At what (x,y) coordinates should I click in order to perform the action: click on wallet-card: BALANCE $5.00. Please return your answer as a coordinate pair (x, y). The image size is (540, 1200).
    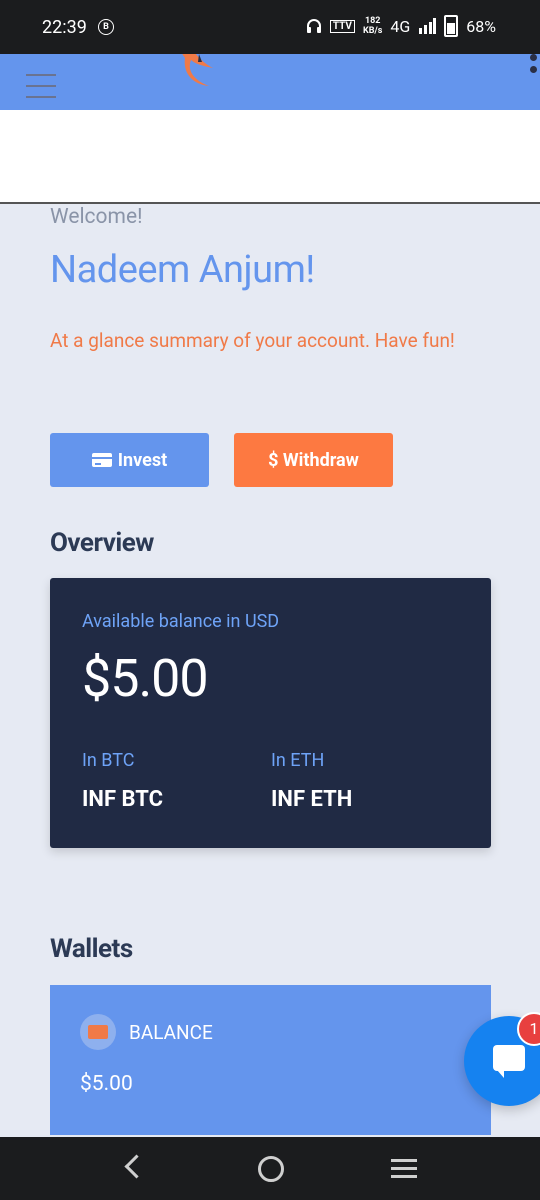
    Looking at the image, I should click on (270, 1060).